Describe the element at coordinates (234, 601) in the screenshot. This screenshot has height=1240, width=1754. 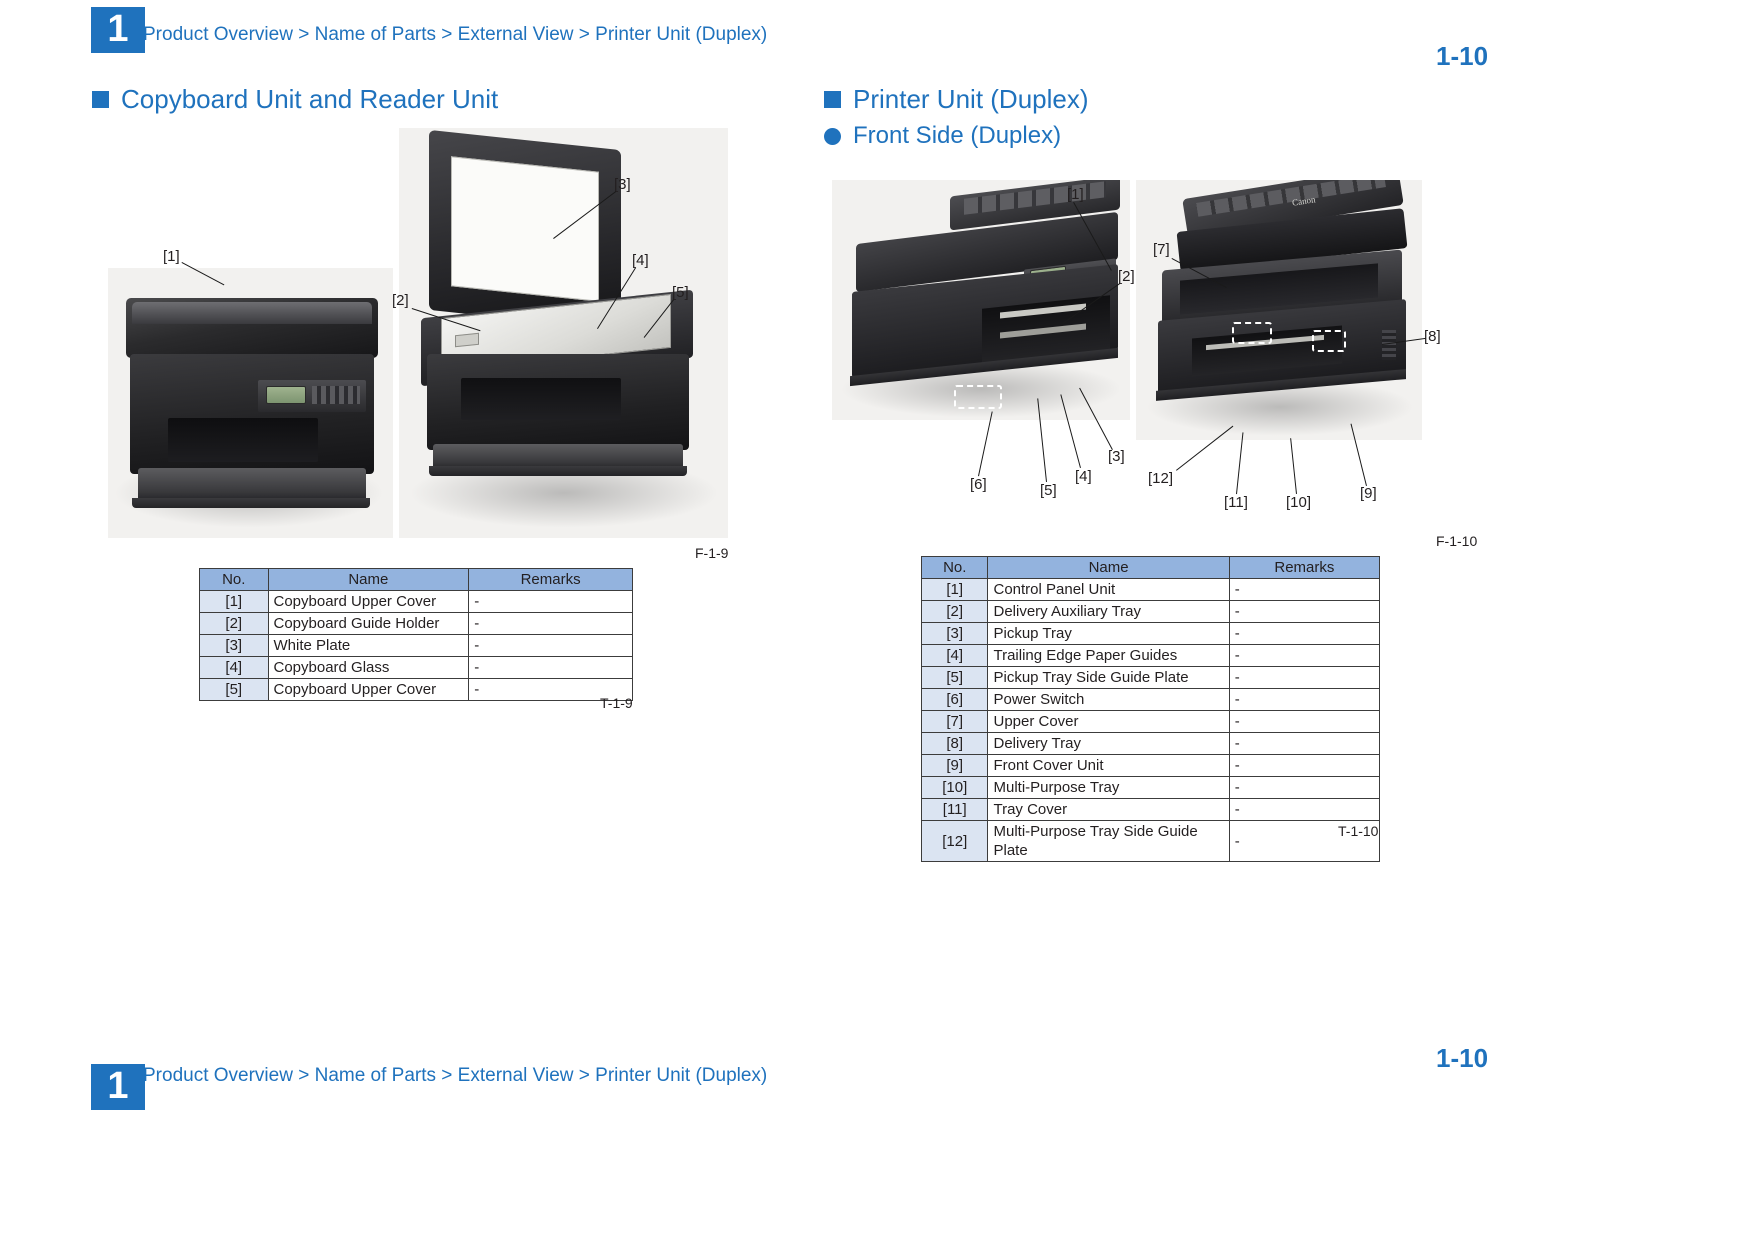
I see `cell-no: [1]` at that location.